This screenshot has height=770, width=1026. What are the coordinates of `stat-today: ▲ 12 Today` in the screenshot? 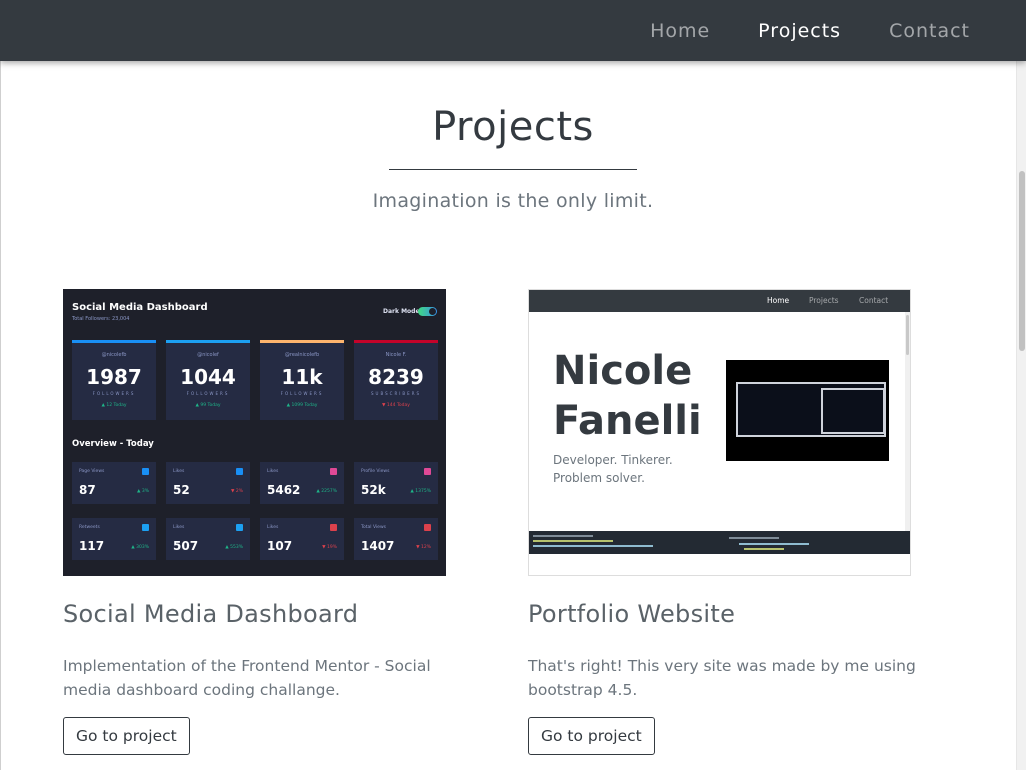 It's located at (114, 405).